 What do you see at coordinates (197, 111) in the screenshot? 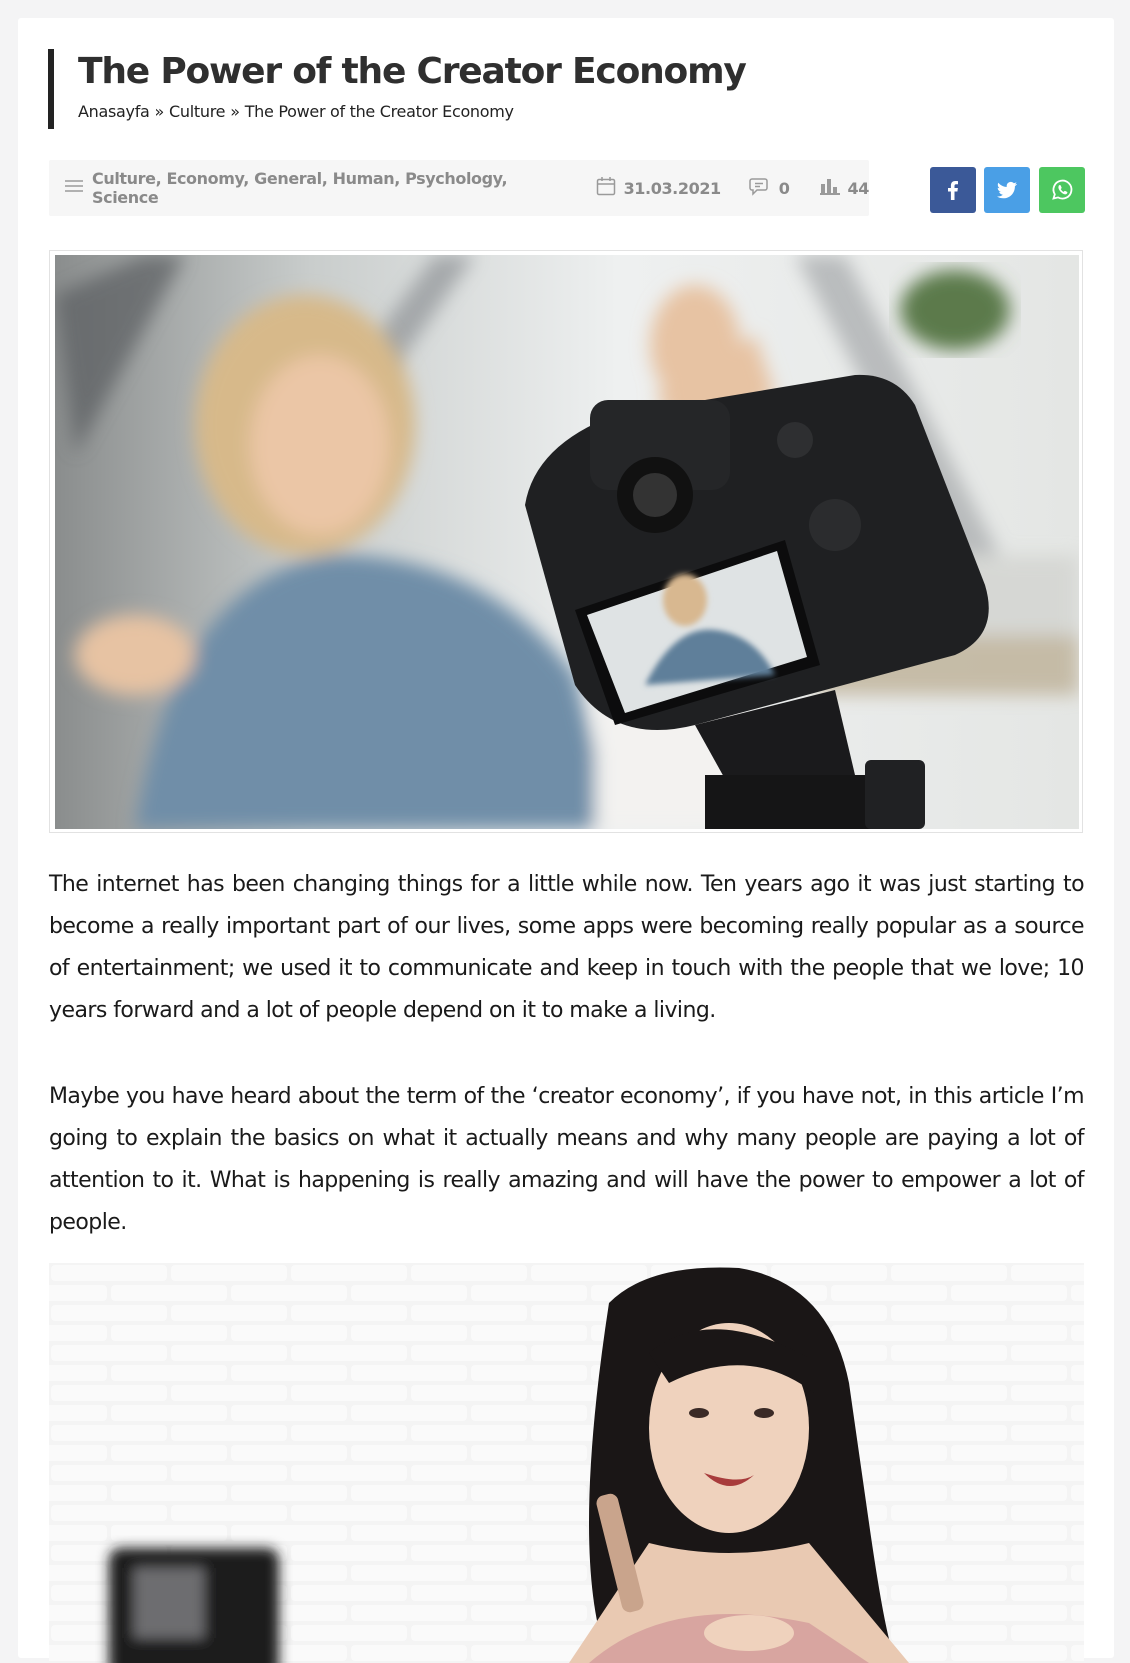
I see `breadcrumb-category-link: Culture` at bounding box center [197, 111].